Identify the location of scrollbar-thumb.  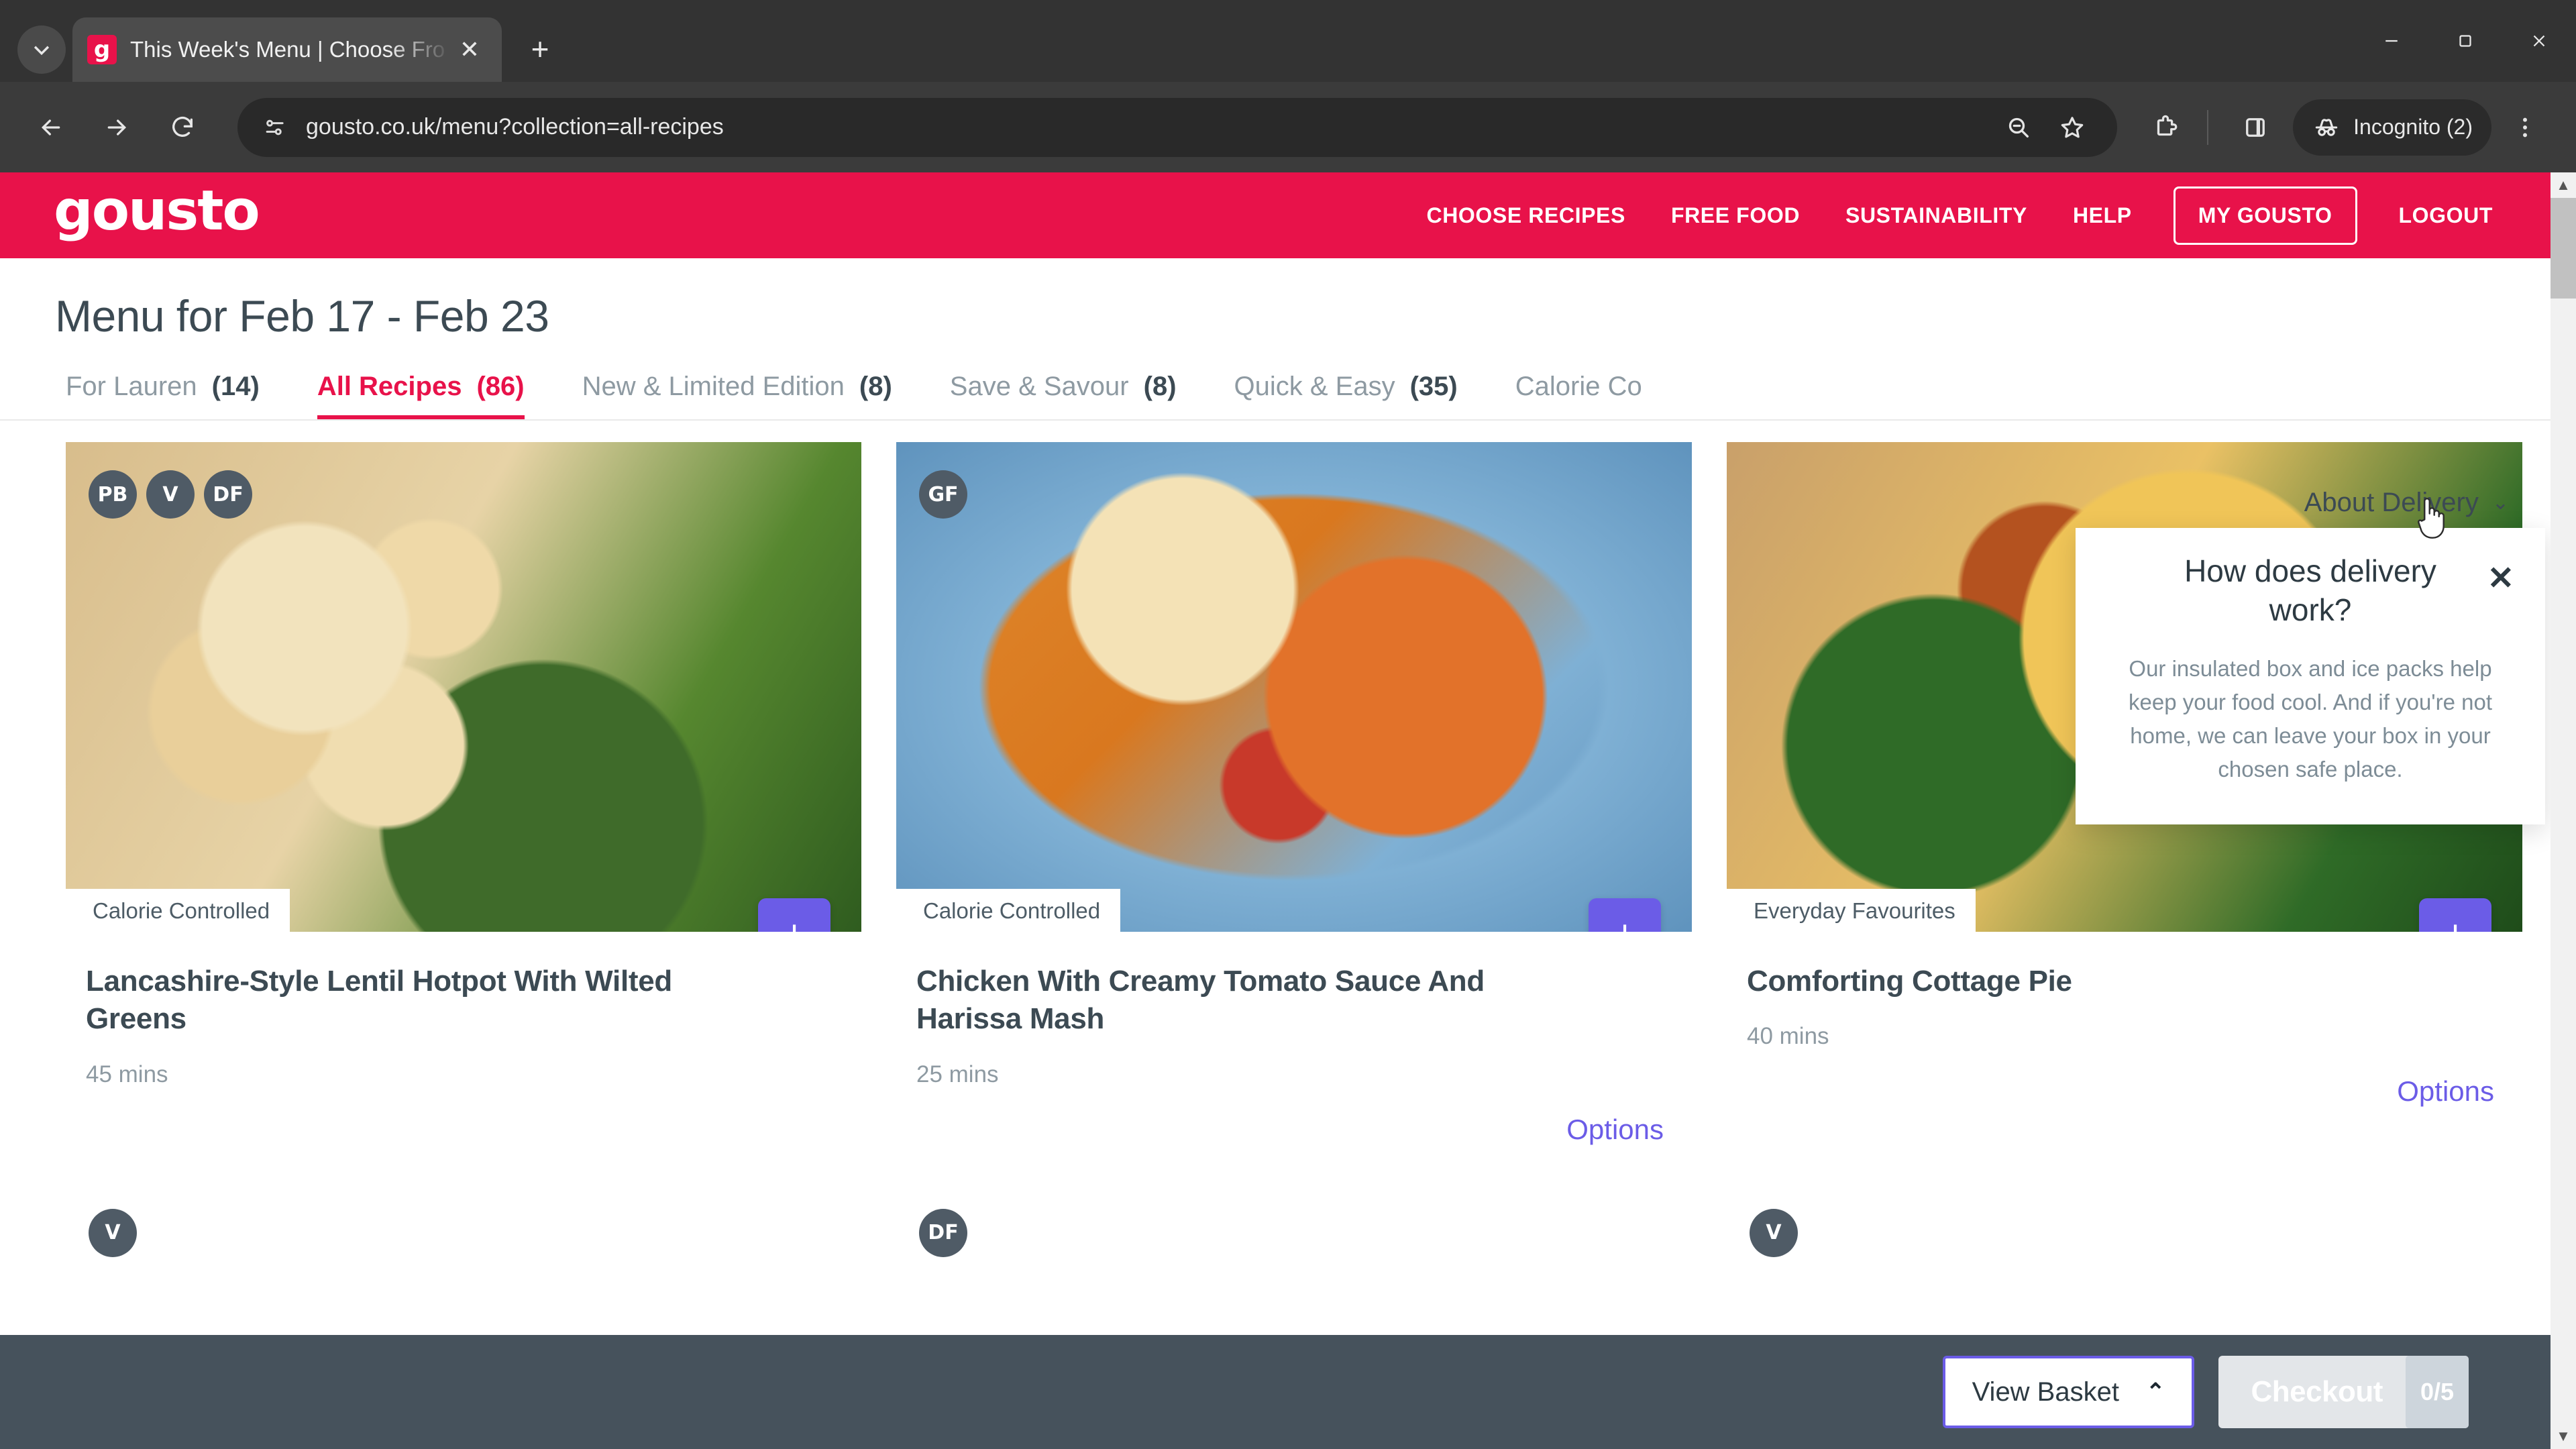
(2563, 248).